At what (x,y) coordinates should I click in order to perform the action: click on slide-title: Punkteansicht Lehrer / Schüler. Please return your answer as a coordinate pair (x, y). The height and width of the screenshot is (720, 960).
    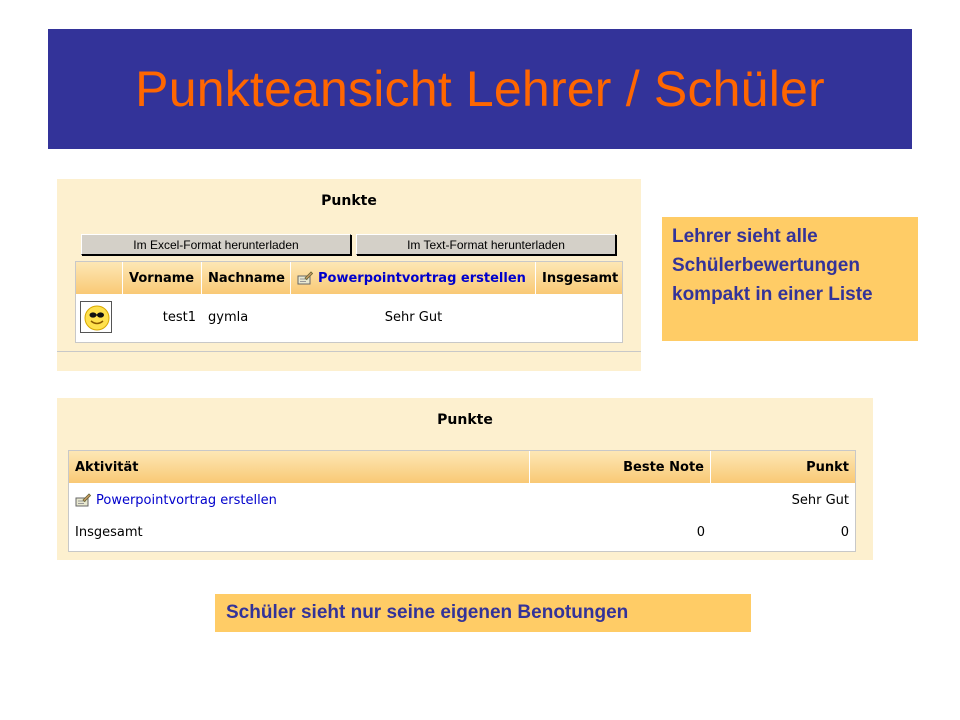
    Looking at the image, I should click on (480, 89).